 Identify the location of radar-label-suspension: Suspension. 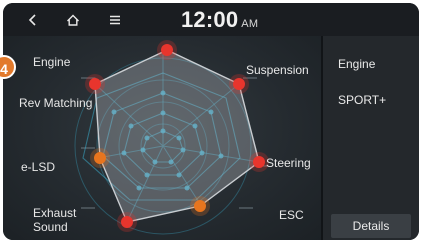
(277, 70).